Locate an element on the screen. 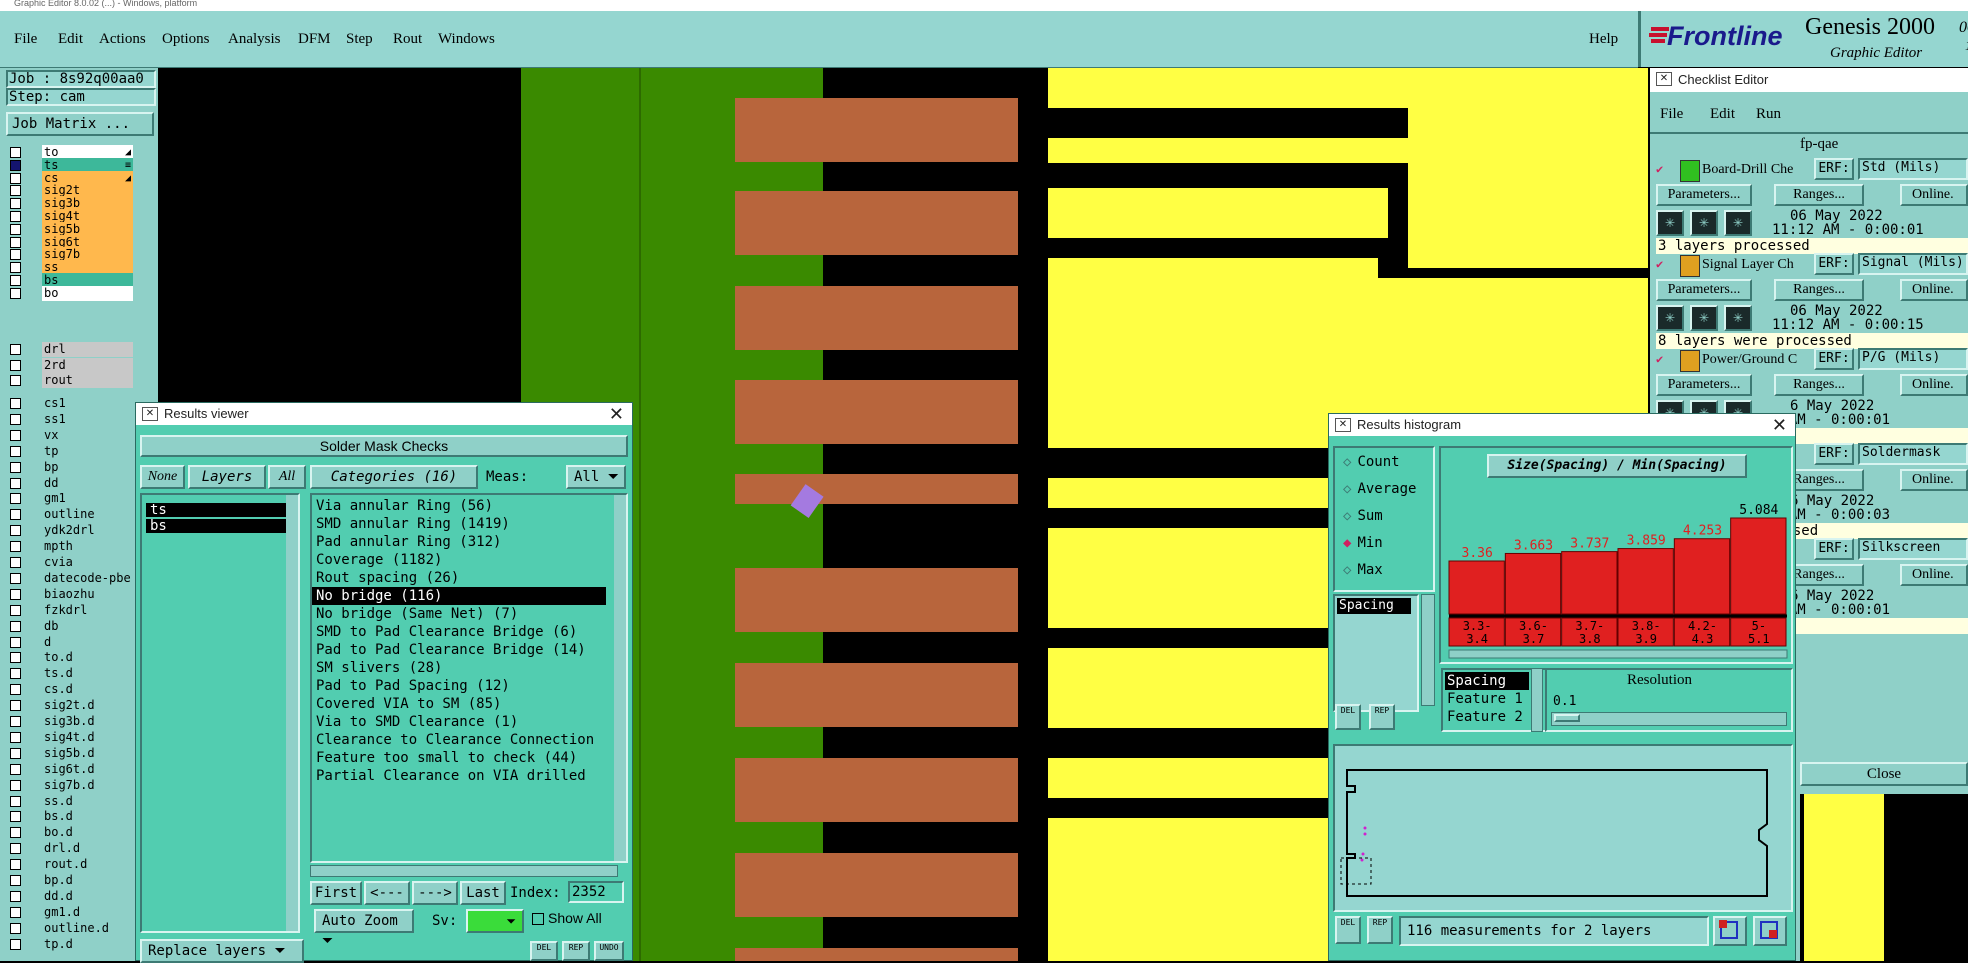 This screenshot has height=963, width=1968. categories-scrollbar is located at coordinates (620, 678).